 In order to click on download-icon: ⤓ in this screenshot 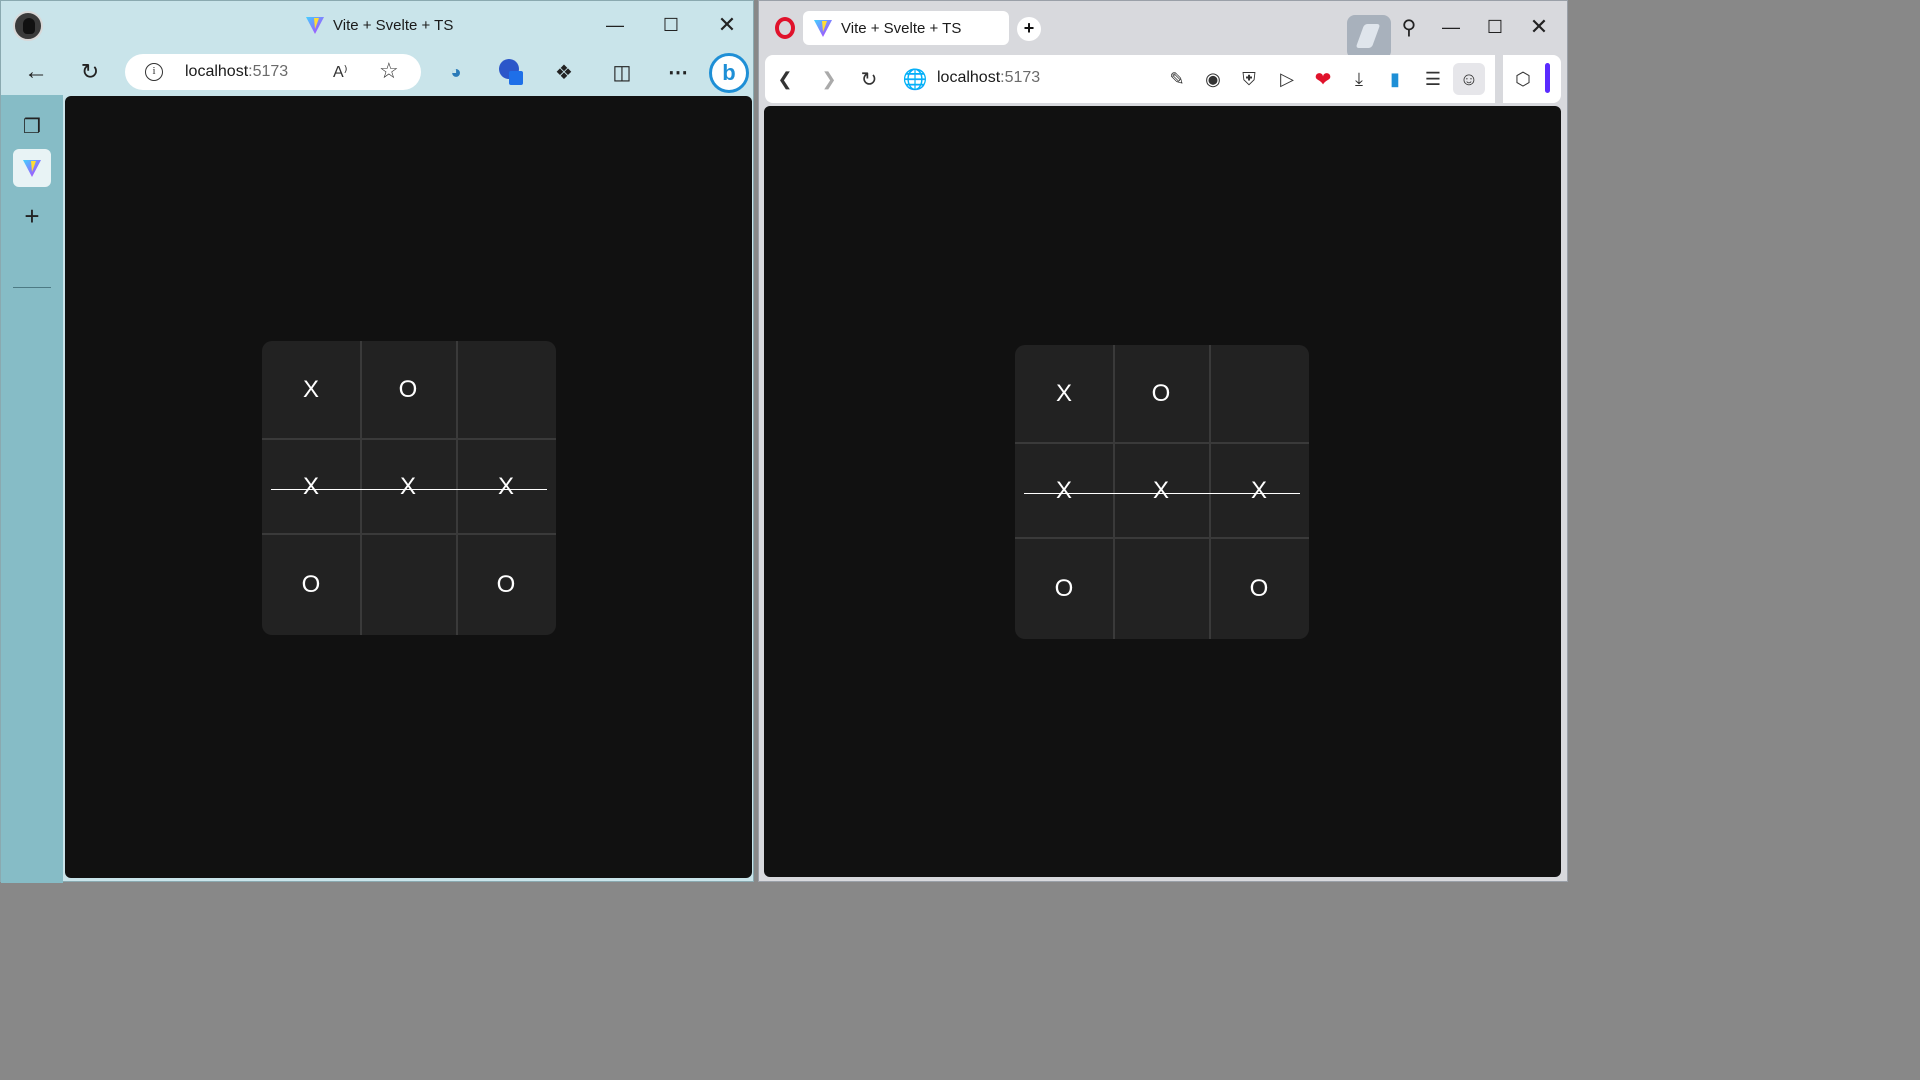, I will do `click(1359, 79)`.